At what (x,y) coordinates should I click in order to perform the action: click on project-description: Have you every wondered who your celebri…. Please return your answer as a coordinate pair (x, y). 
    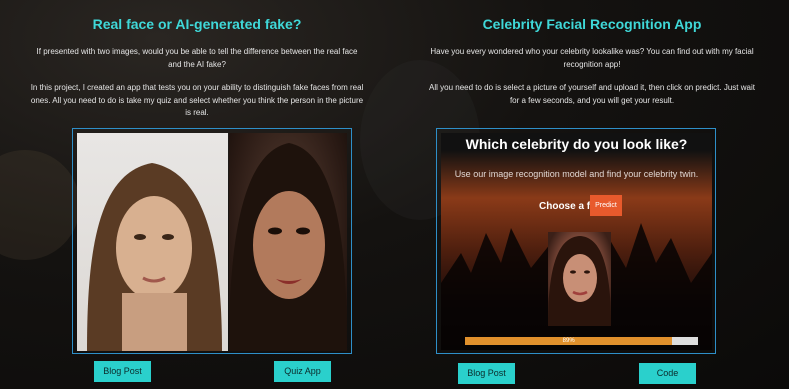
    Looking at the image, I should click on (592, 82).